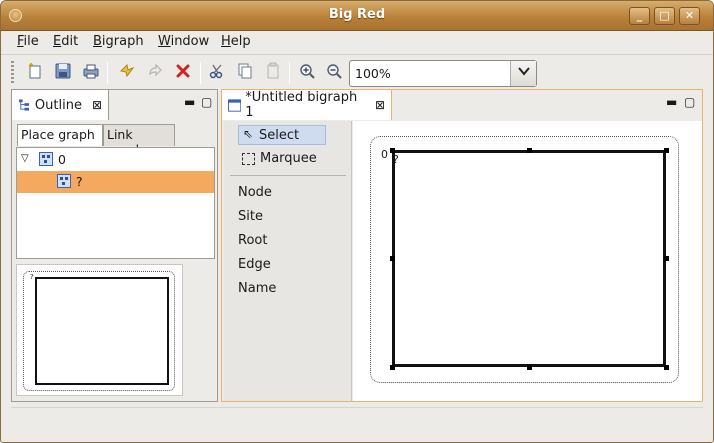  What do you see at coordinates (307, 72) in the screenshot?
I see `zoom-in-icon` at bounding box center [307, 72].